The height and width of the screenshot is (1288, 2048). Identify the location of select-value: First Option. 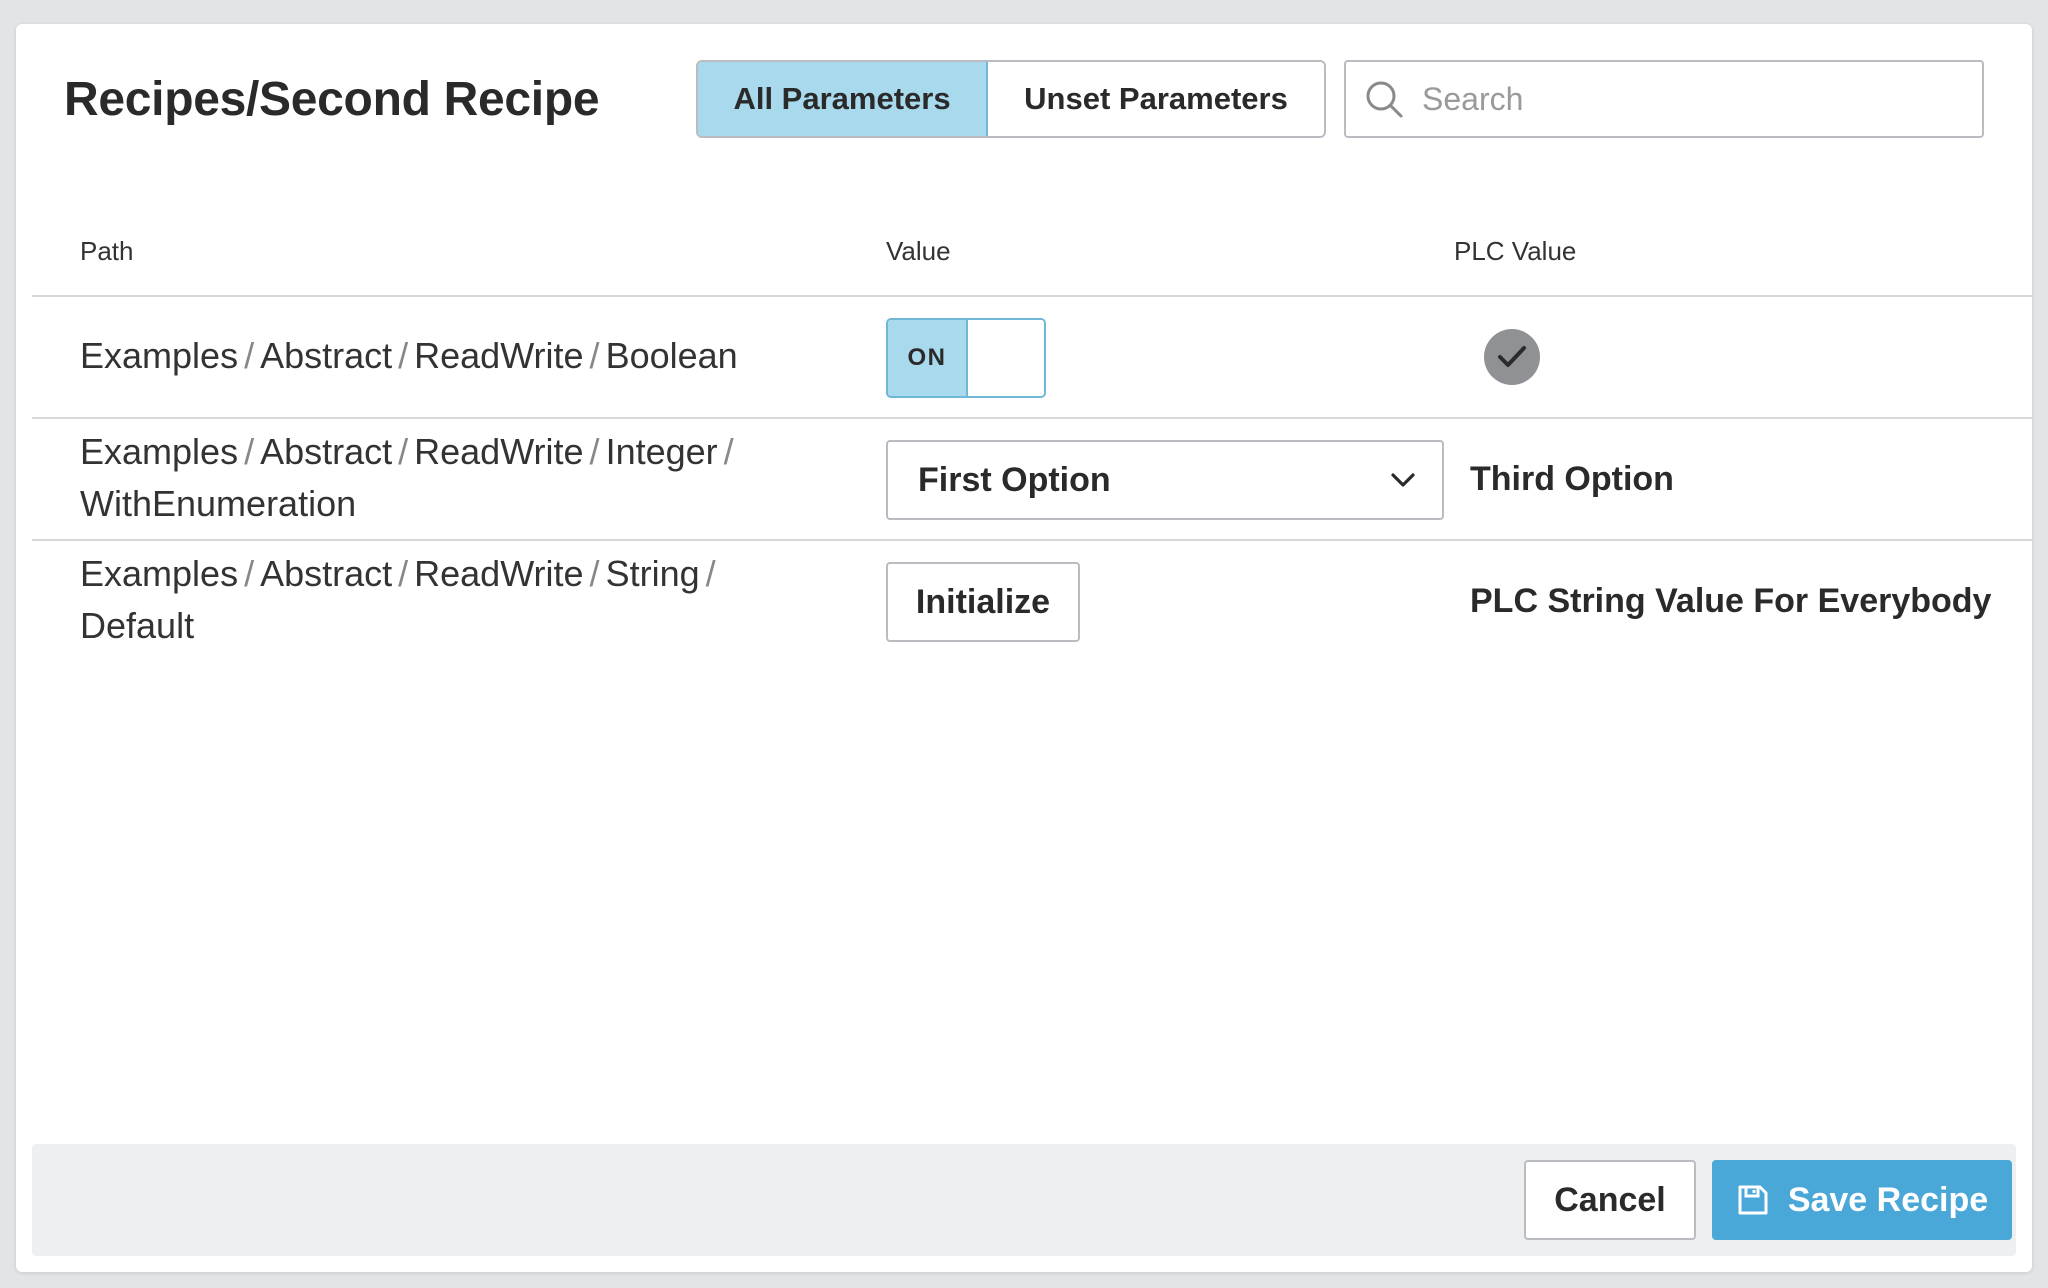
(1014, 479).